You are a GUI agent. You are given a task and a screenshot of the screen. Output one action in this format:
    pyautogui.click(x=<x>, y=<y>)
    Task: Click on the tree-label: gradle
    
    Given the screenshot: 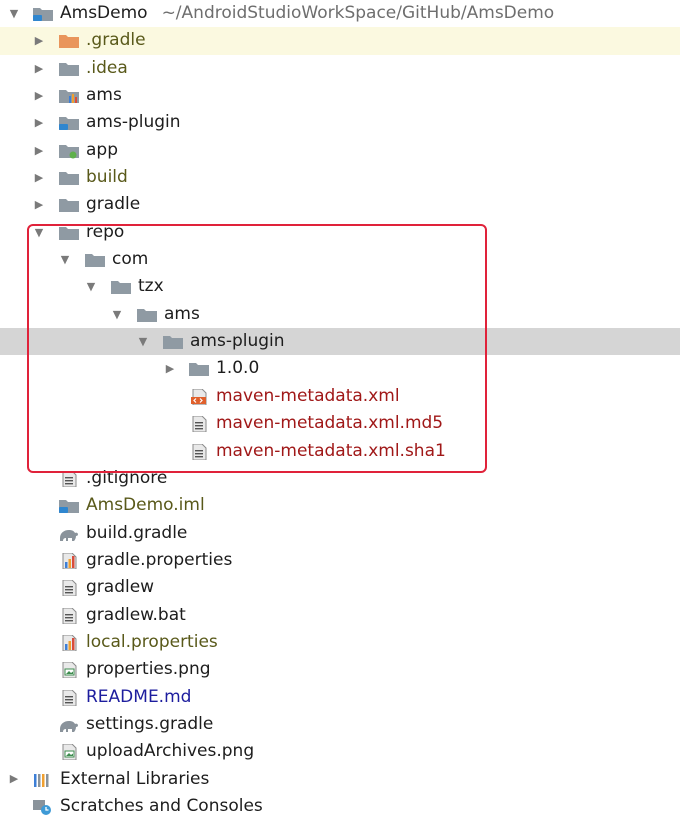 What is the action you would take?
    pyautogui.click(x=113, y=204)
    